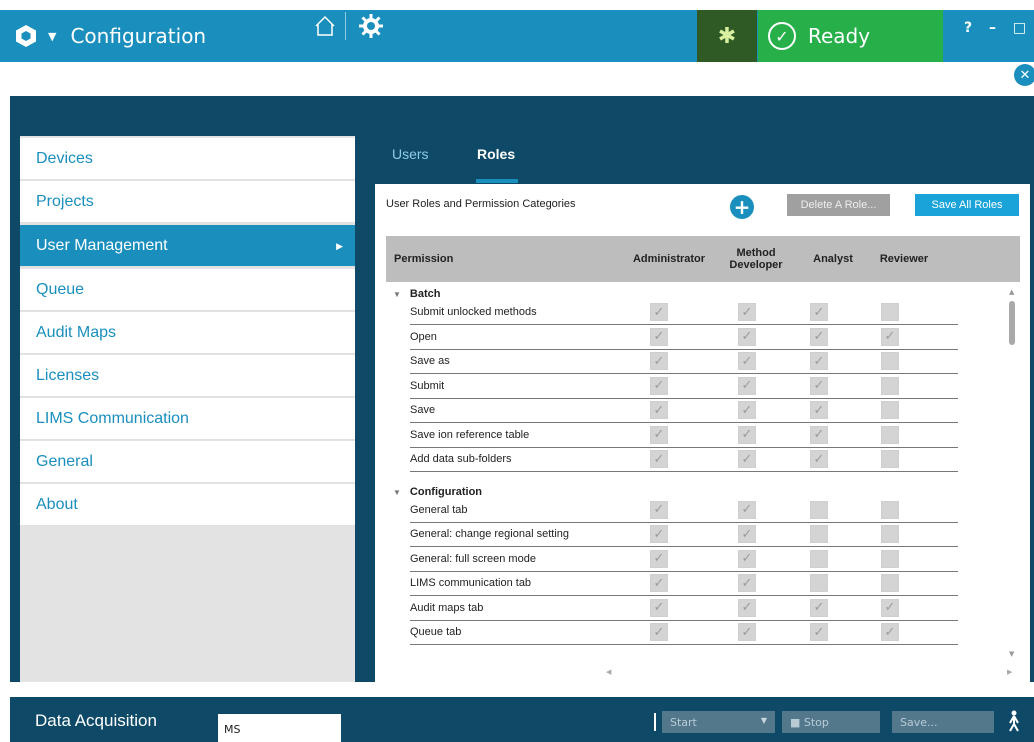 This screenshot has height=742, width=1034. Describe the element at coordinates (904, 259) in the screenshot. I see `column-header-reviewer: Reviewer` at that location.